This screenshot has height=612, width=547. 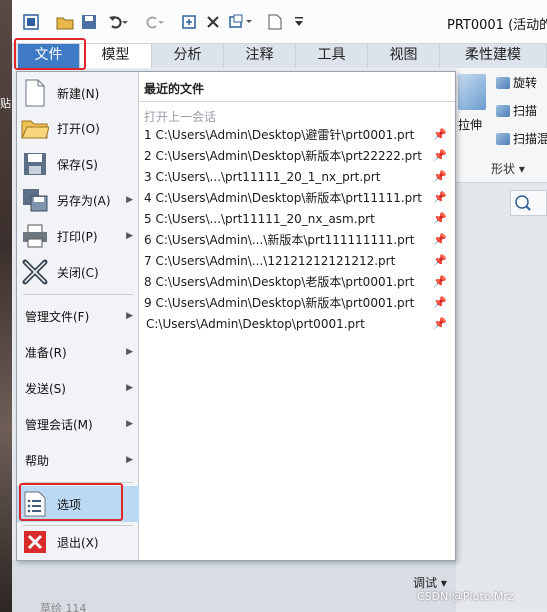 What do you see at coordinates (430, 582) in the screenshot?
I see `debug-menu: 调试 ▾` at bounding box center [430, 582].